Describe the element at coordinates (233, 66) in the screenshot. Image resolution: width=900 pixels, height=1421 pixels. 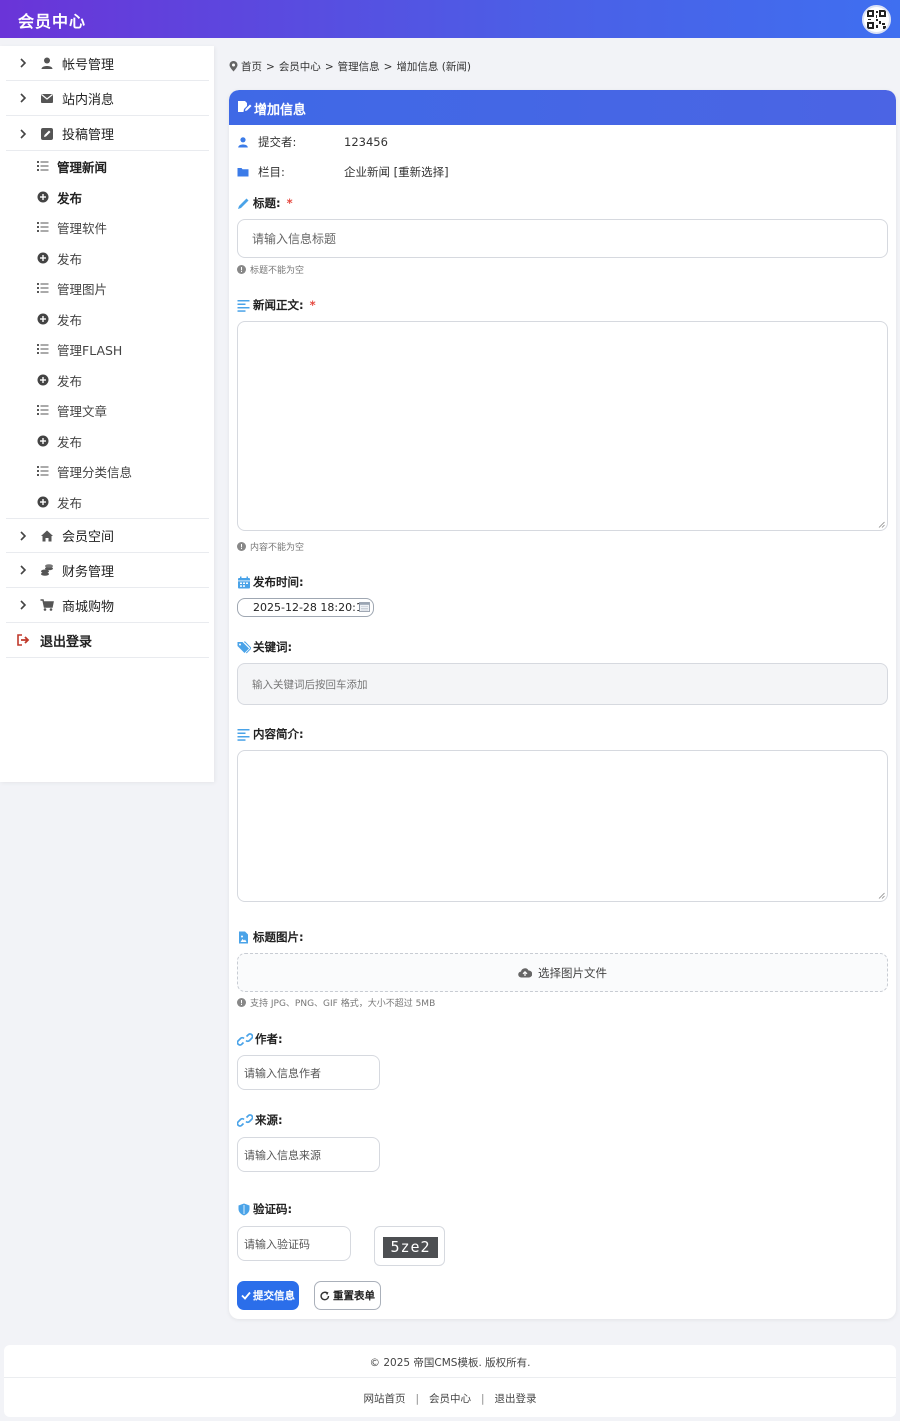
I see `map-pin-icon` at that location.